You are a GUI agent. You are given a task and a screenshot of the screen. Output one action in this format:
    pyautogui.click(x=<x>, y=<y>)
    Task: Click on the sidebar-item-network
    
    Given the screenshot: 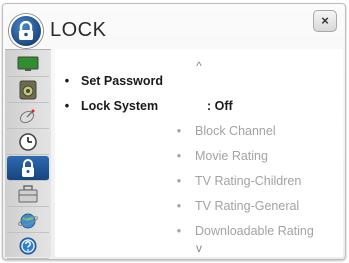 What is the action you would take?
    pyautogui.click(x=28, y=220)
    